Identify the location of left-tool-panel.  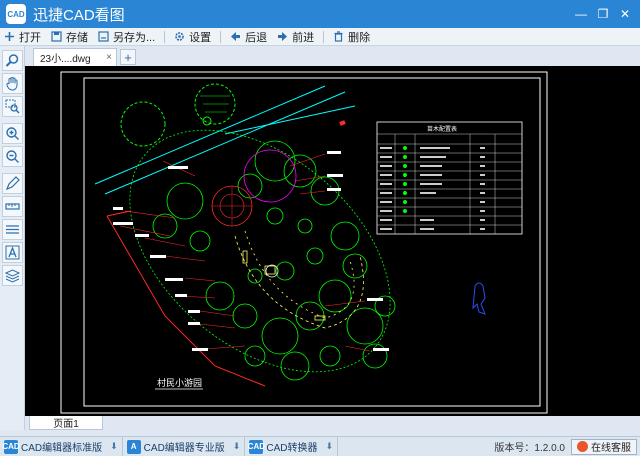
(12, 238).